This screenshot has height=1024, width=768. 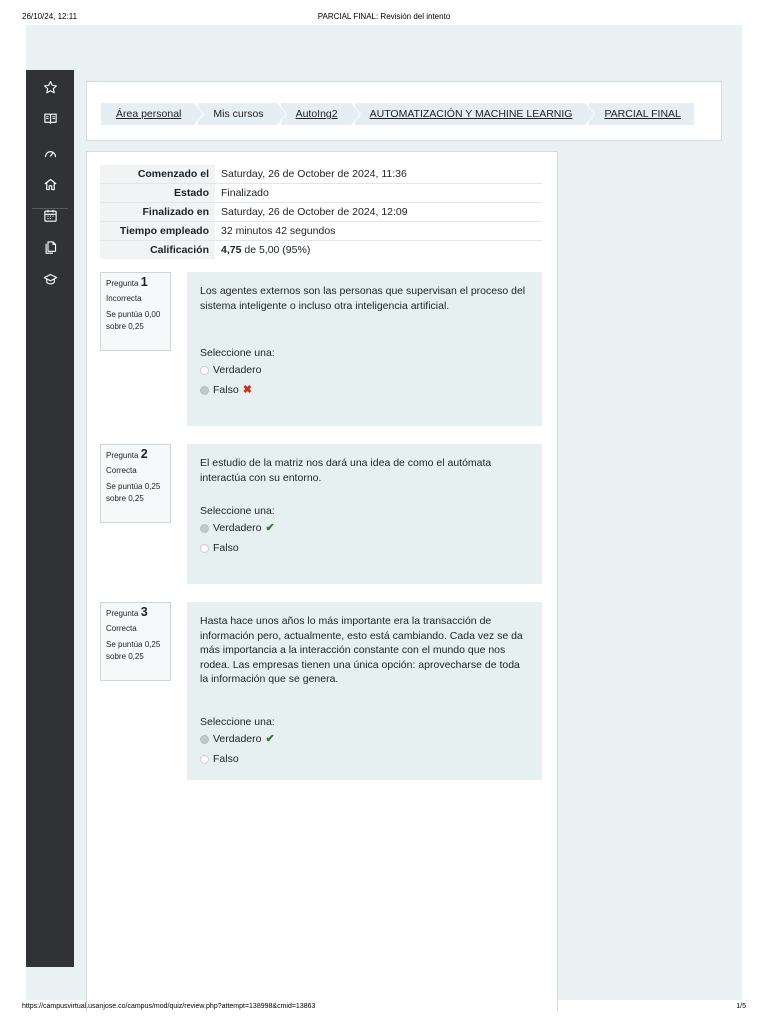 I want to click on breadcrumb-mis-cursos: Mis cursos, so click(x=242, y=114).